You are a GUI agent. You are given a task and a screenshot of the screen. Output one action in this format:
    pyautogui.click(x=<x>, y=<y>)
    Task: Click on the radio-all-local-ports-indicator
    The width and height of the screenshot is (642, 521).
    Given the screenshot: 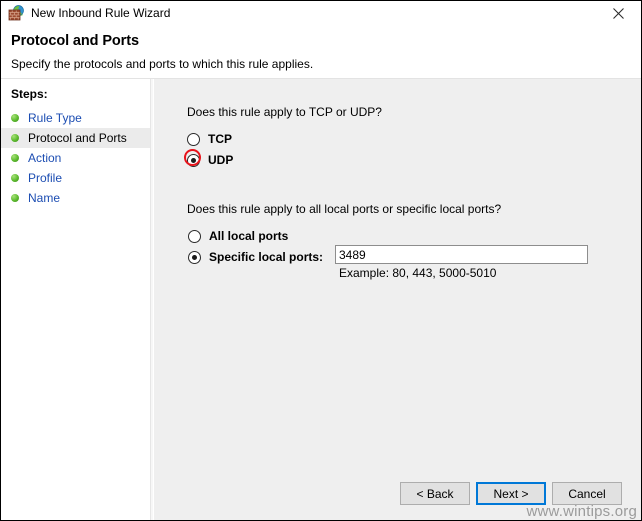 What is the action you would take?
    pyautogui.click(x=194, y=236)
    